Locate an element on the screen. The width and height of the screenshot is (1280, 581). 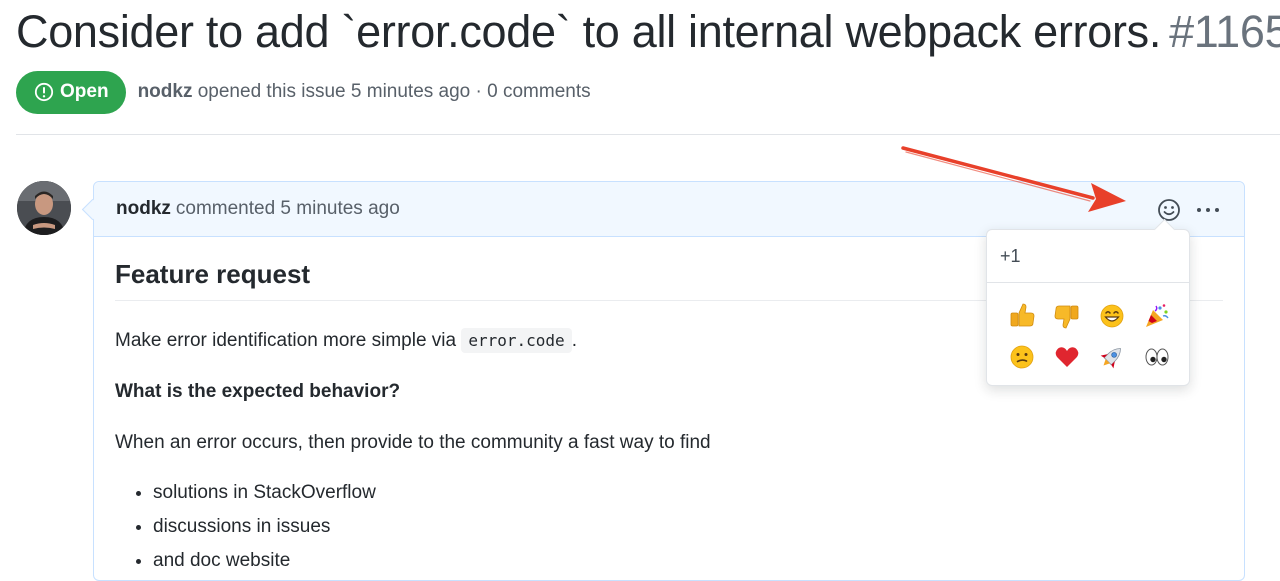
reaction-eyes-button is located at coordinates (1156, 356).